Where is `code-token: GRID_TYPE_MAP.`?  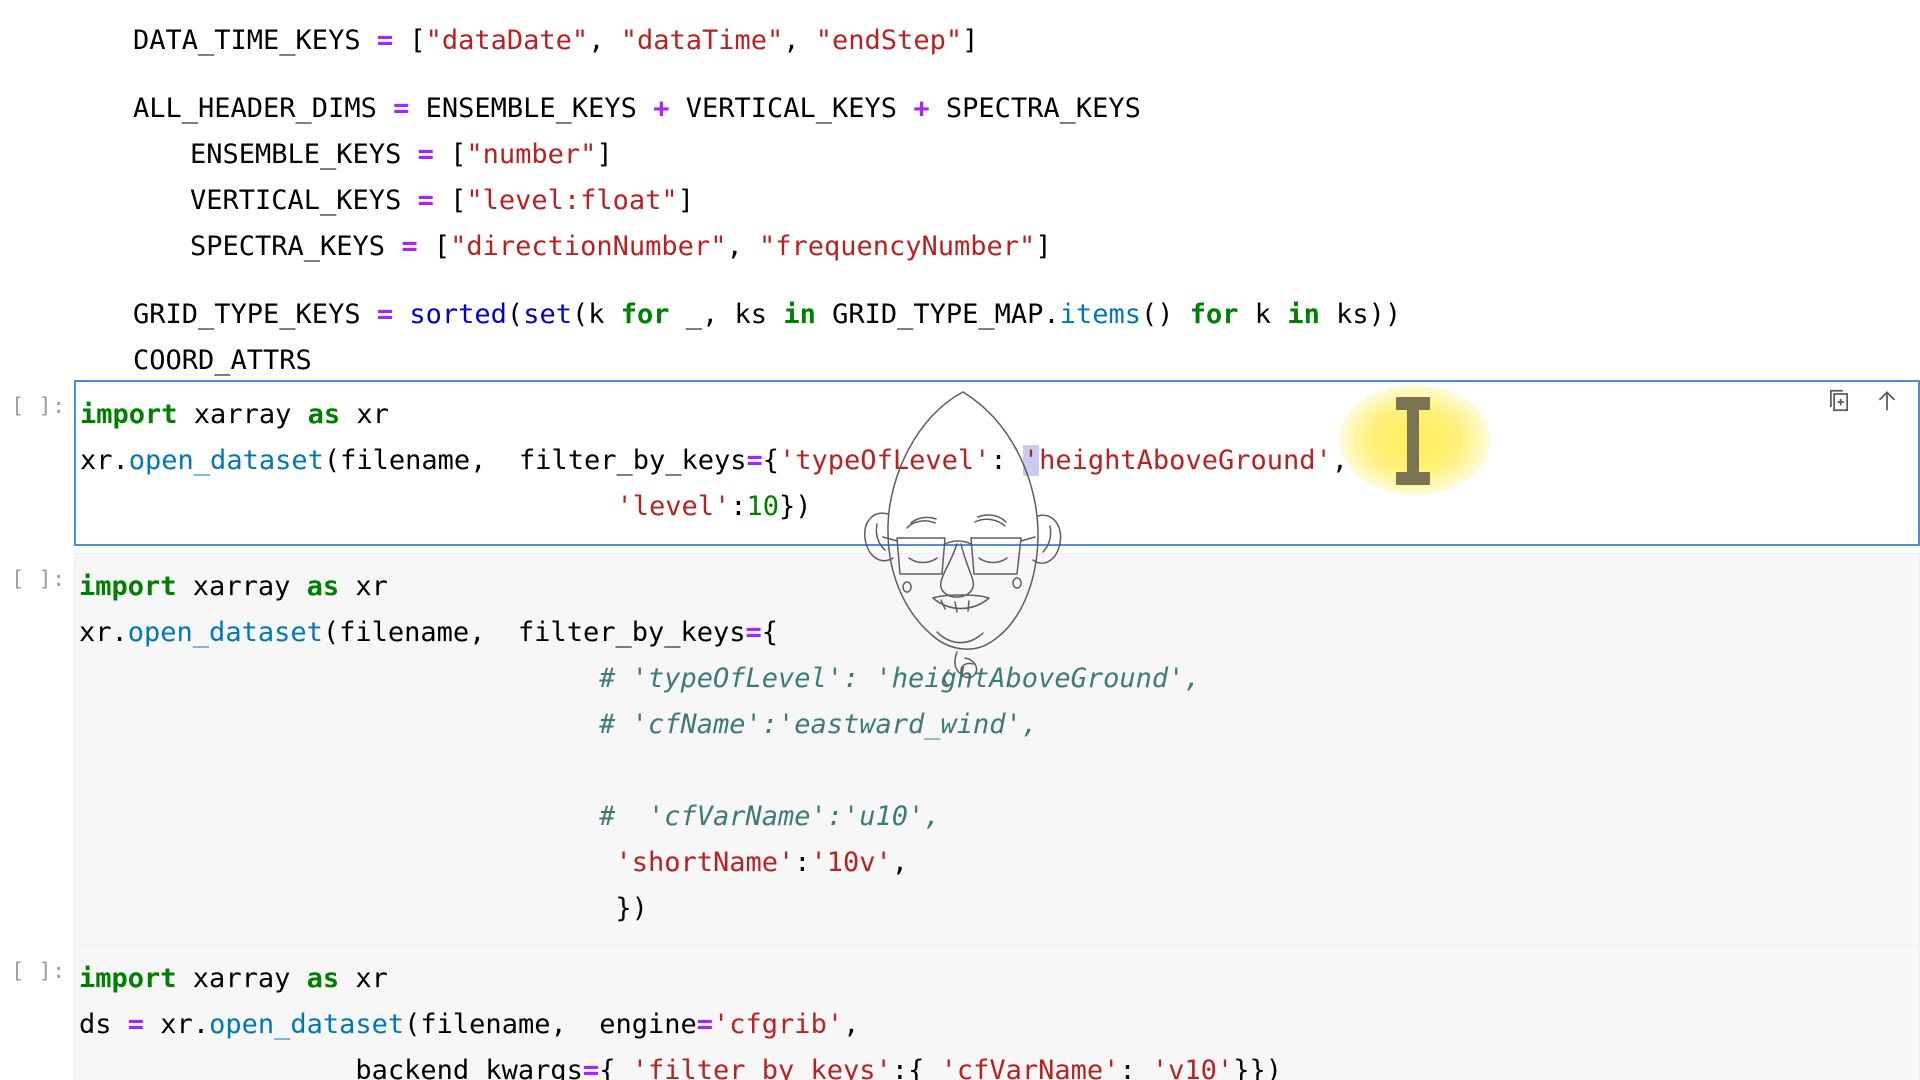
code-token: GRID_TYPE_MAP. is located at coordinates (937, 314).